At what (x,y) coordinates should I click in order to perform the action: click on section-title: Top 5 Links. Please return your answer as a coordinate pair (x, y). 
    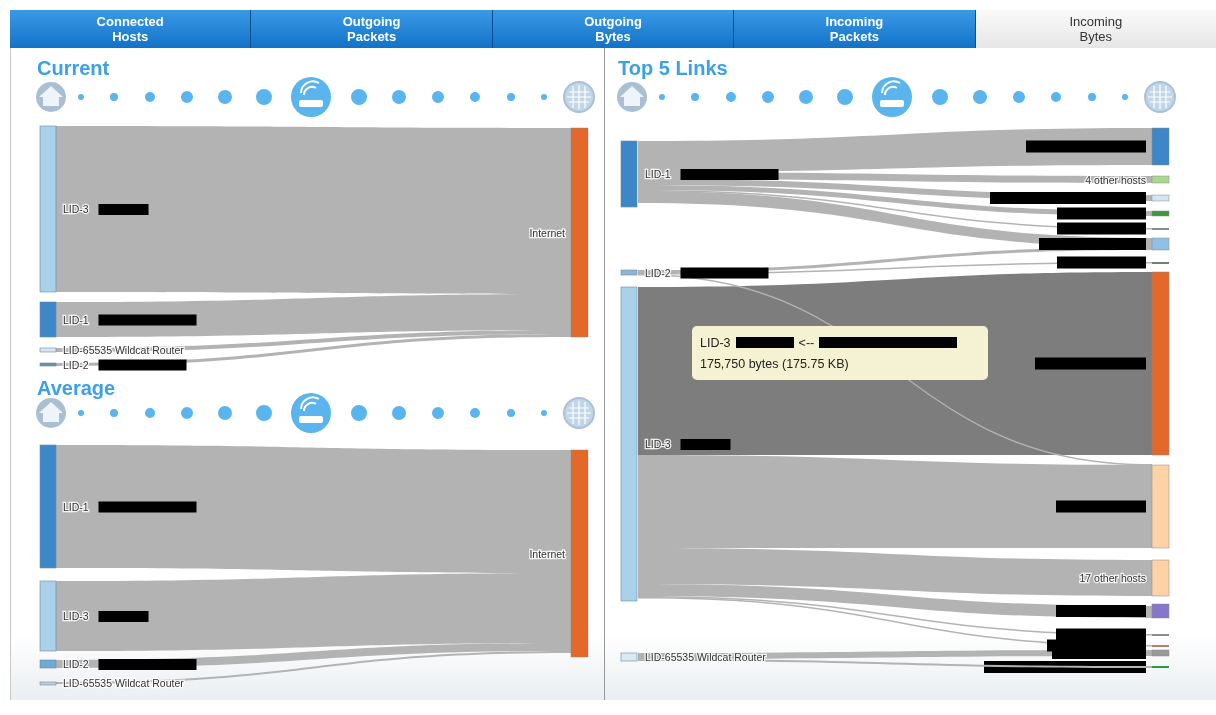
    Looking at the image, I should click on (673, 68).